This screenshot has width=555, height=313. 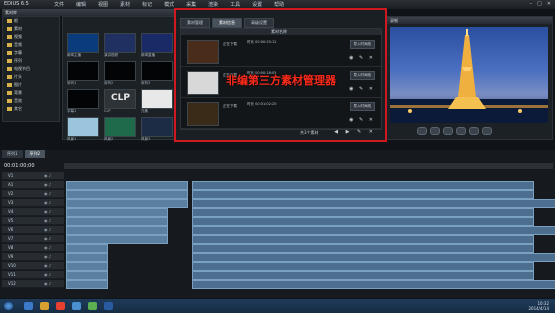 I want to click on folder-item: 视频, so click(x=31, y=37).